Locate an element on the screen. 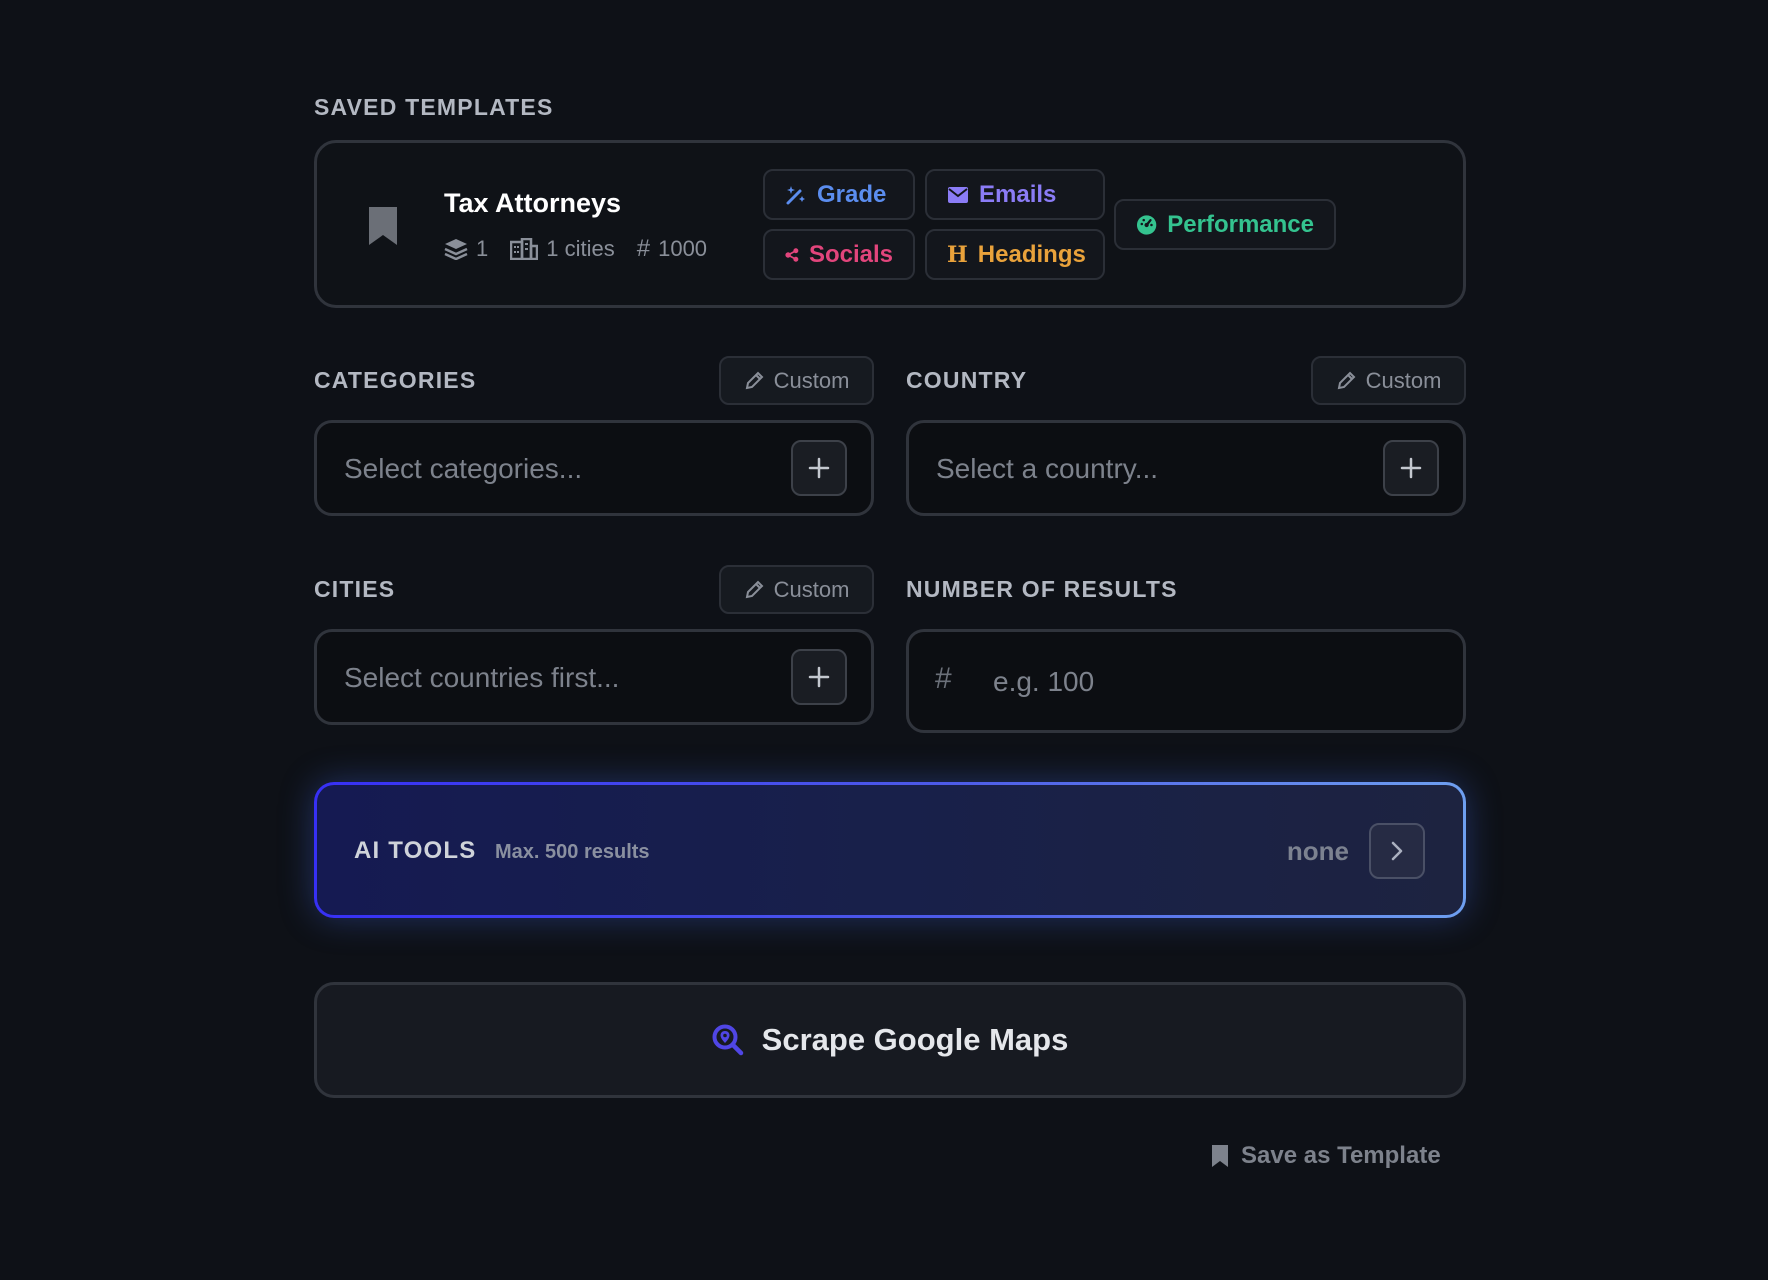 This screenshot has height=1280, width=1768. ai-tools-expand-button is located at coordinates (1397, 851).